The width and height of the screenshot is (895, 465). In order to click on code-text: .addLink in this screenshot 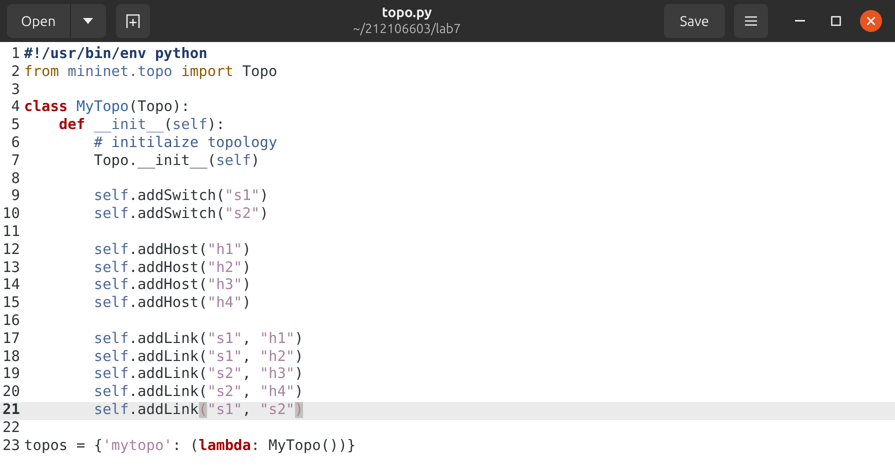, I will do `click(163, 410)`.